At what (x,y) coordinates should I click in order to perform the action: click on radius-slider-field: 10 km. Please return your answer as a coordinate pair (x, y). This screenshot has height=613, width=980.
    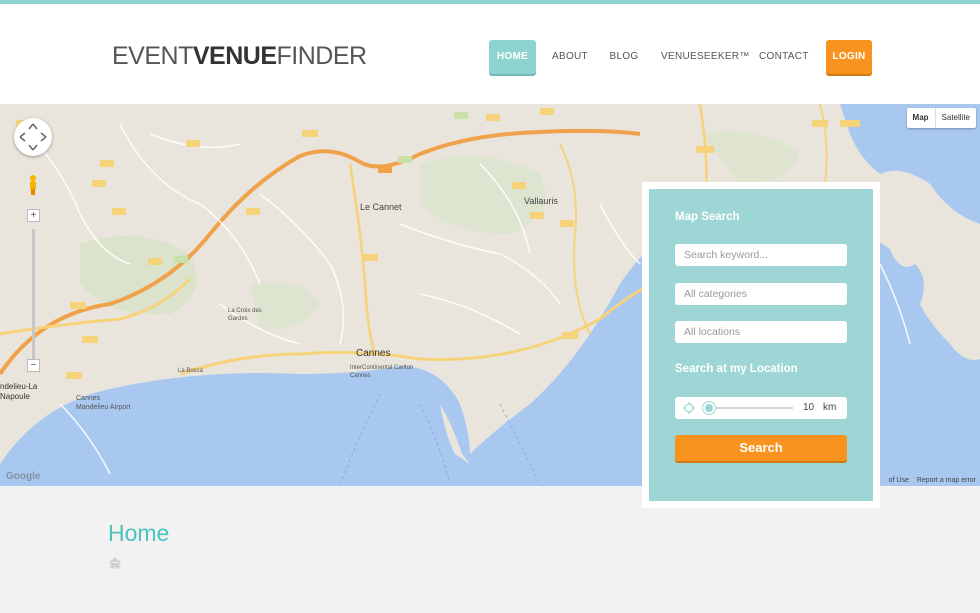
    Looking at the image, I should click on (761, 408).